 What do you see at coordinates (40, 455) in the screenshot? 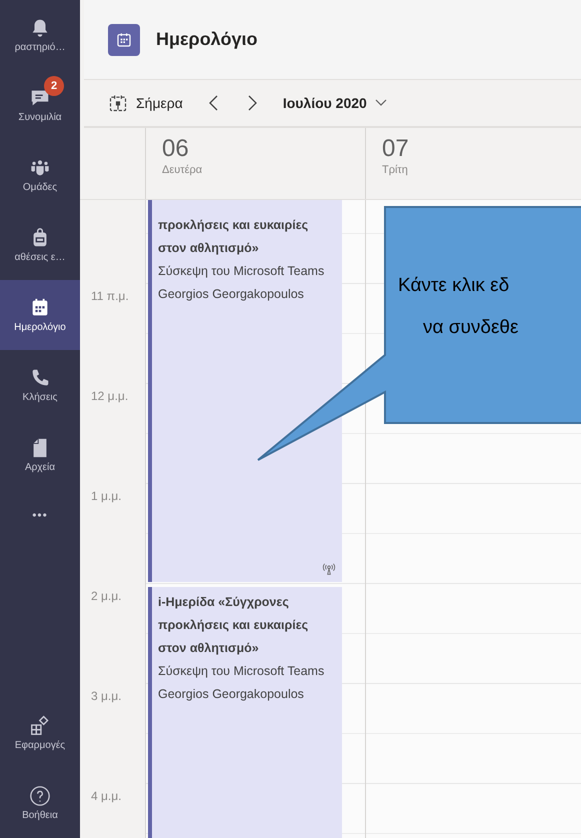
I see `sidebar-item: Αρχεία` at bounding box center [40, 455].